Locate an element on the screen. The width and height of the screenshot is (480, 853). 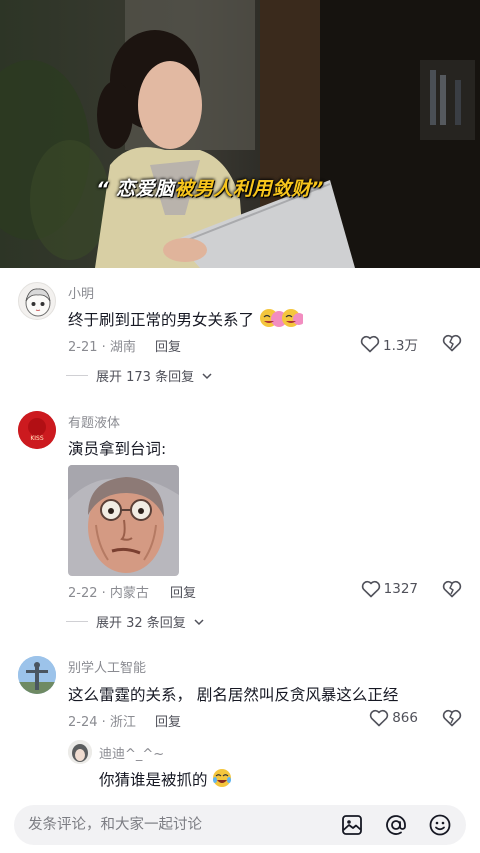
like-button: 1327 is located at coordinates (389, 589).